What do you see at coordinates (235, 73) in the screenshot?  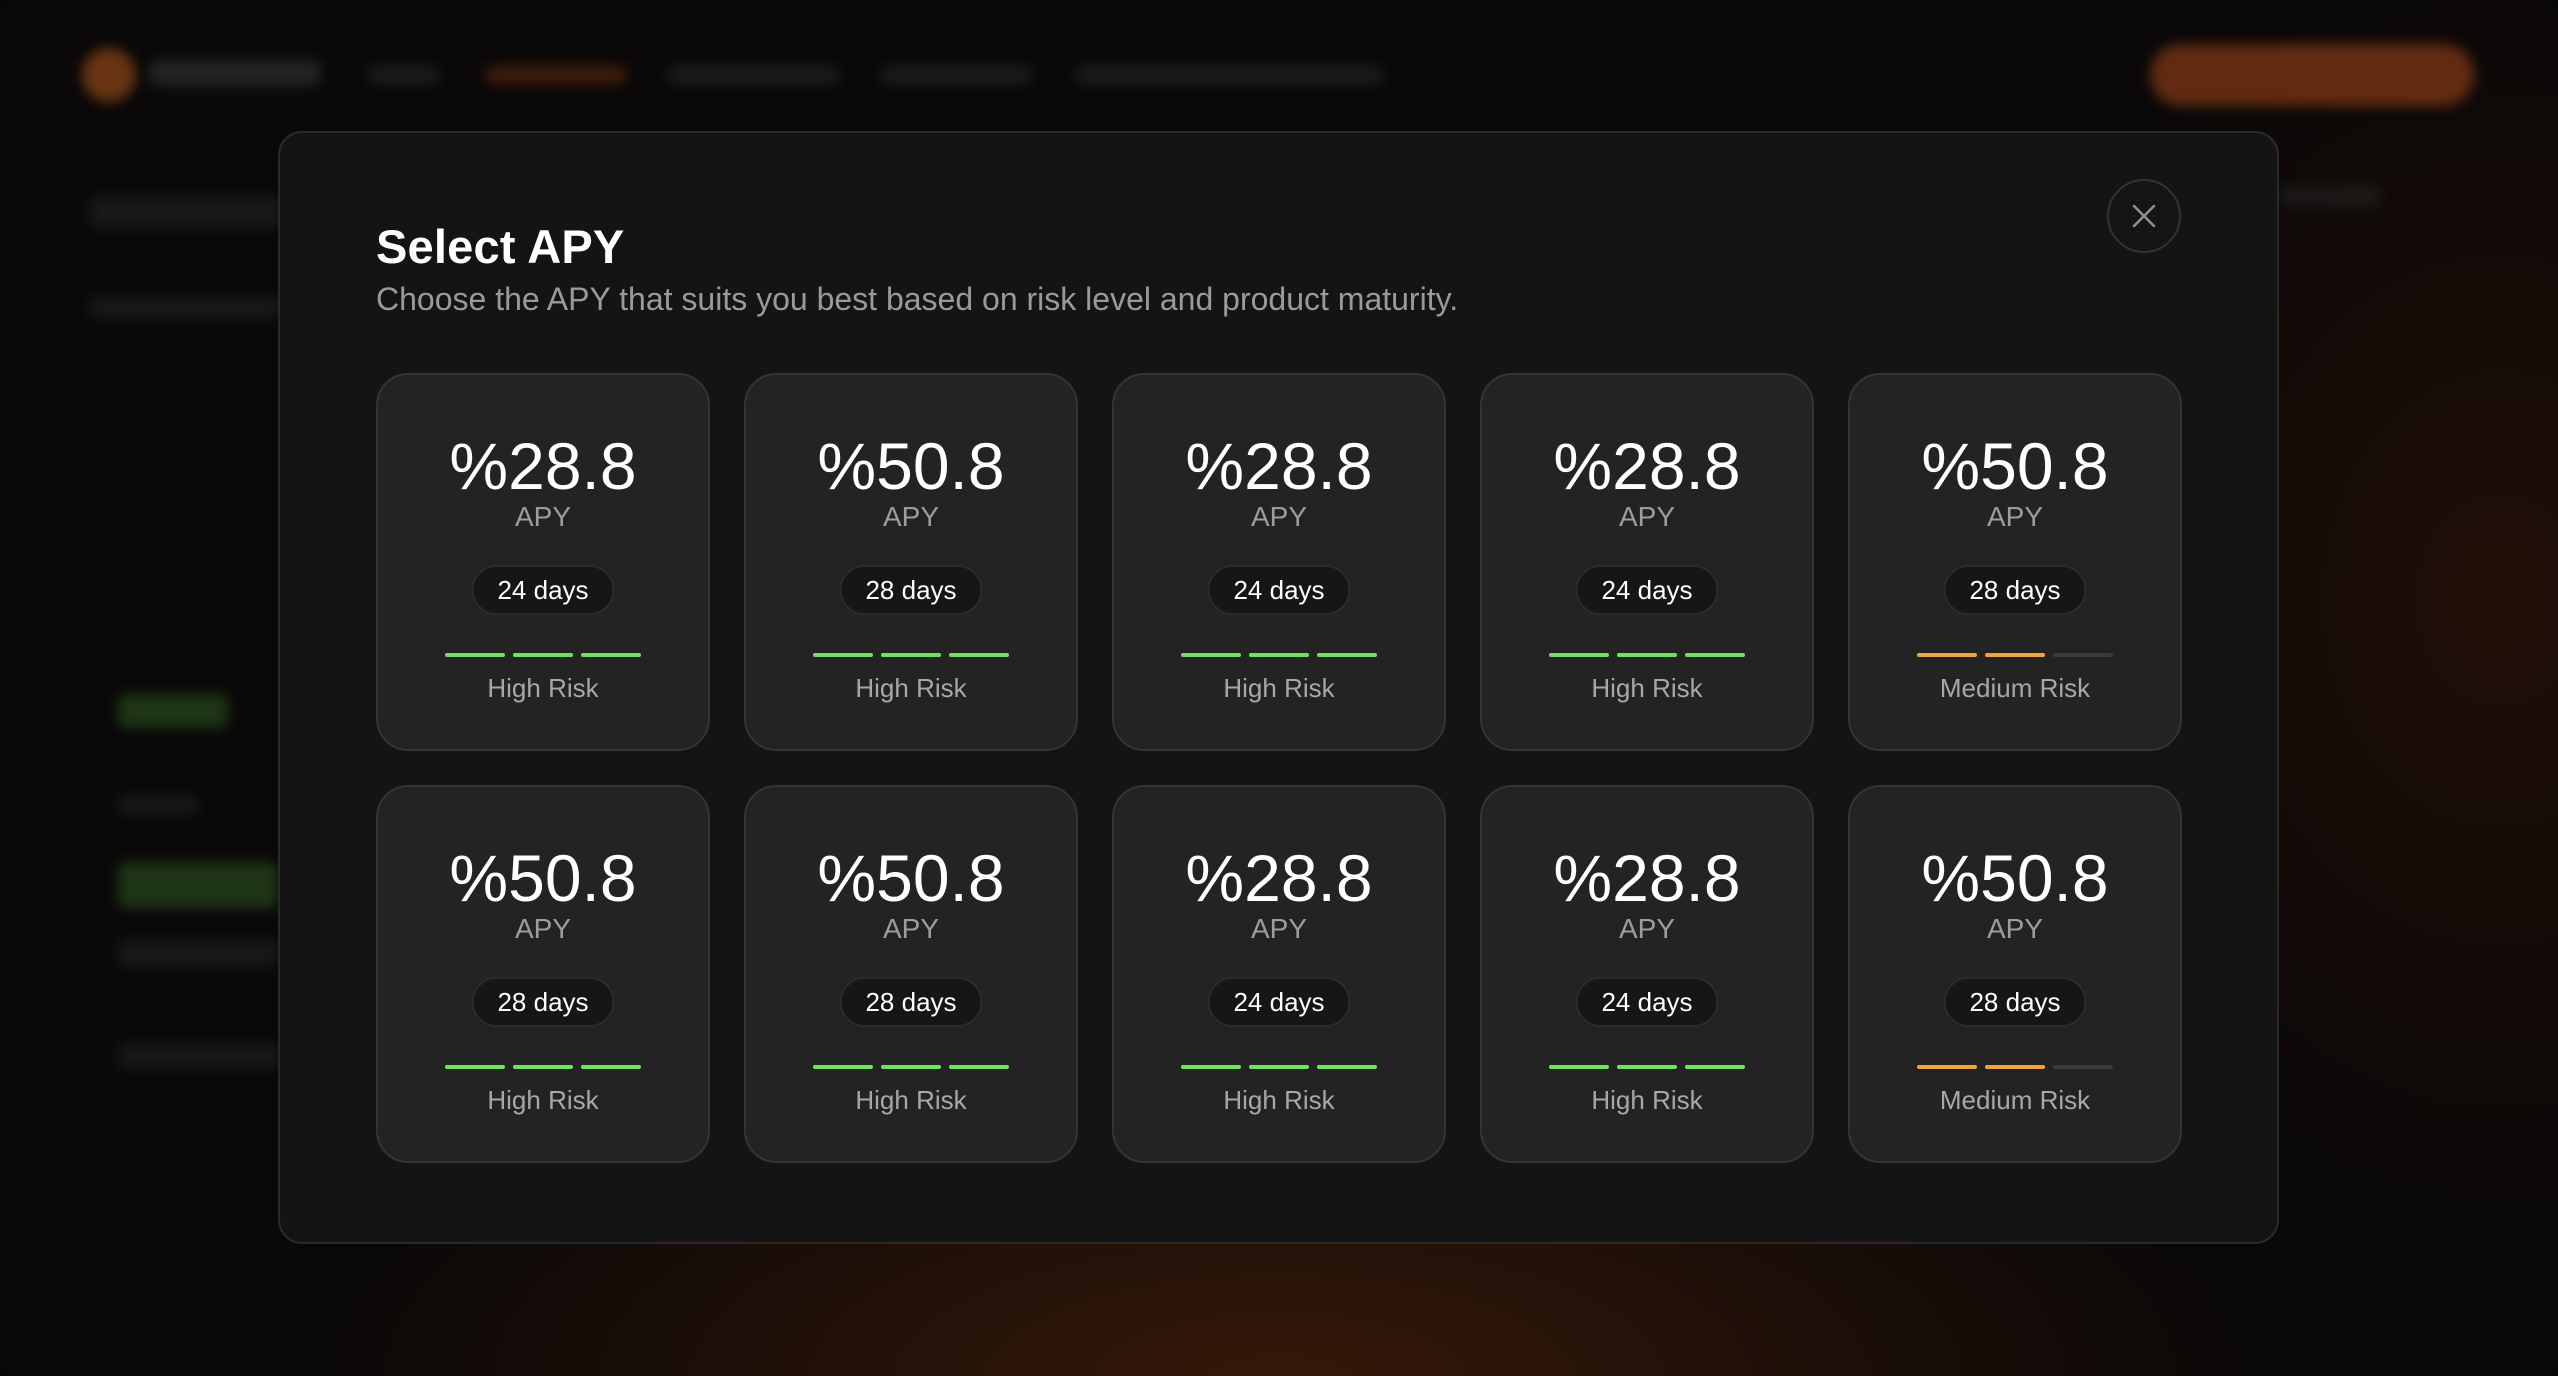 I see `brand-name` at bounding box center [235, 73].